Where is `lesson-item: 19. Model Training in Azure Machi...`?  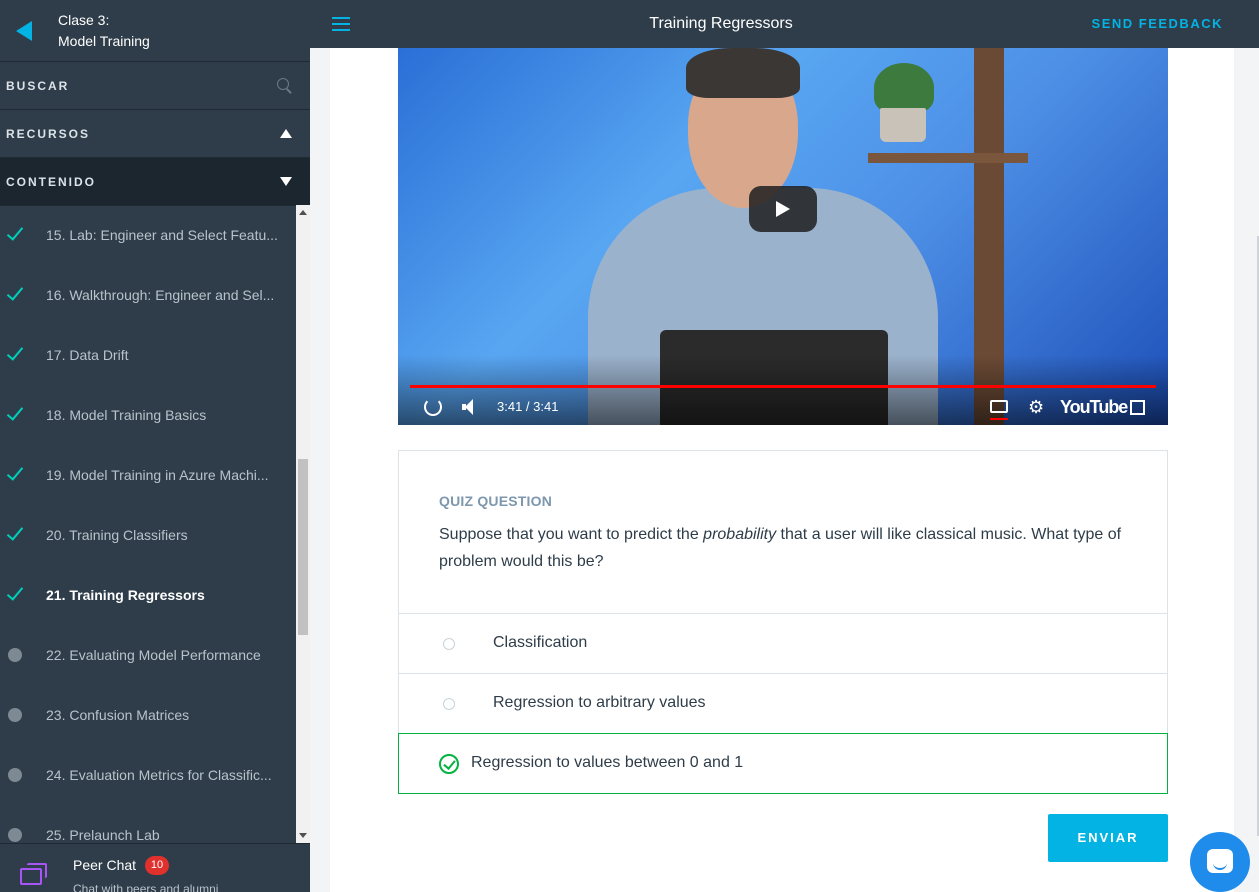
lesson-item: 19. Model Training in Azure Machi... is located at coordinates (148, 475).